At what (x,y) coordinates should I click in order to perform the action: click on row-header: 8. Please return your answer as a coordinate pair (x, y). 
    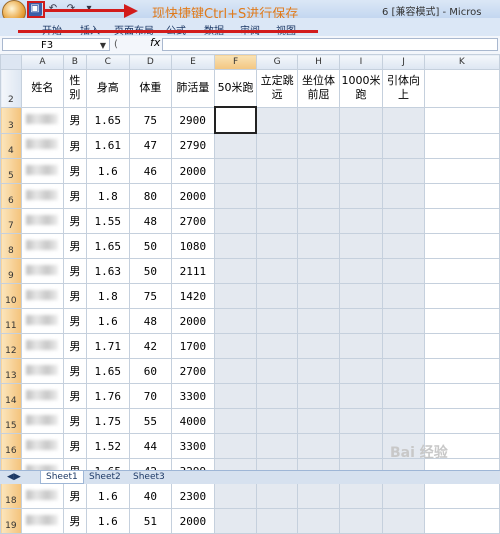
    Looking at the image, I should click on (11, 246).